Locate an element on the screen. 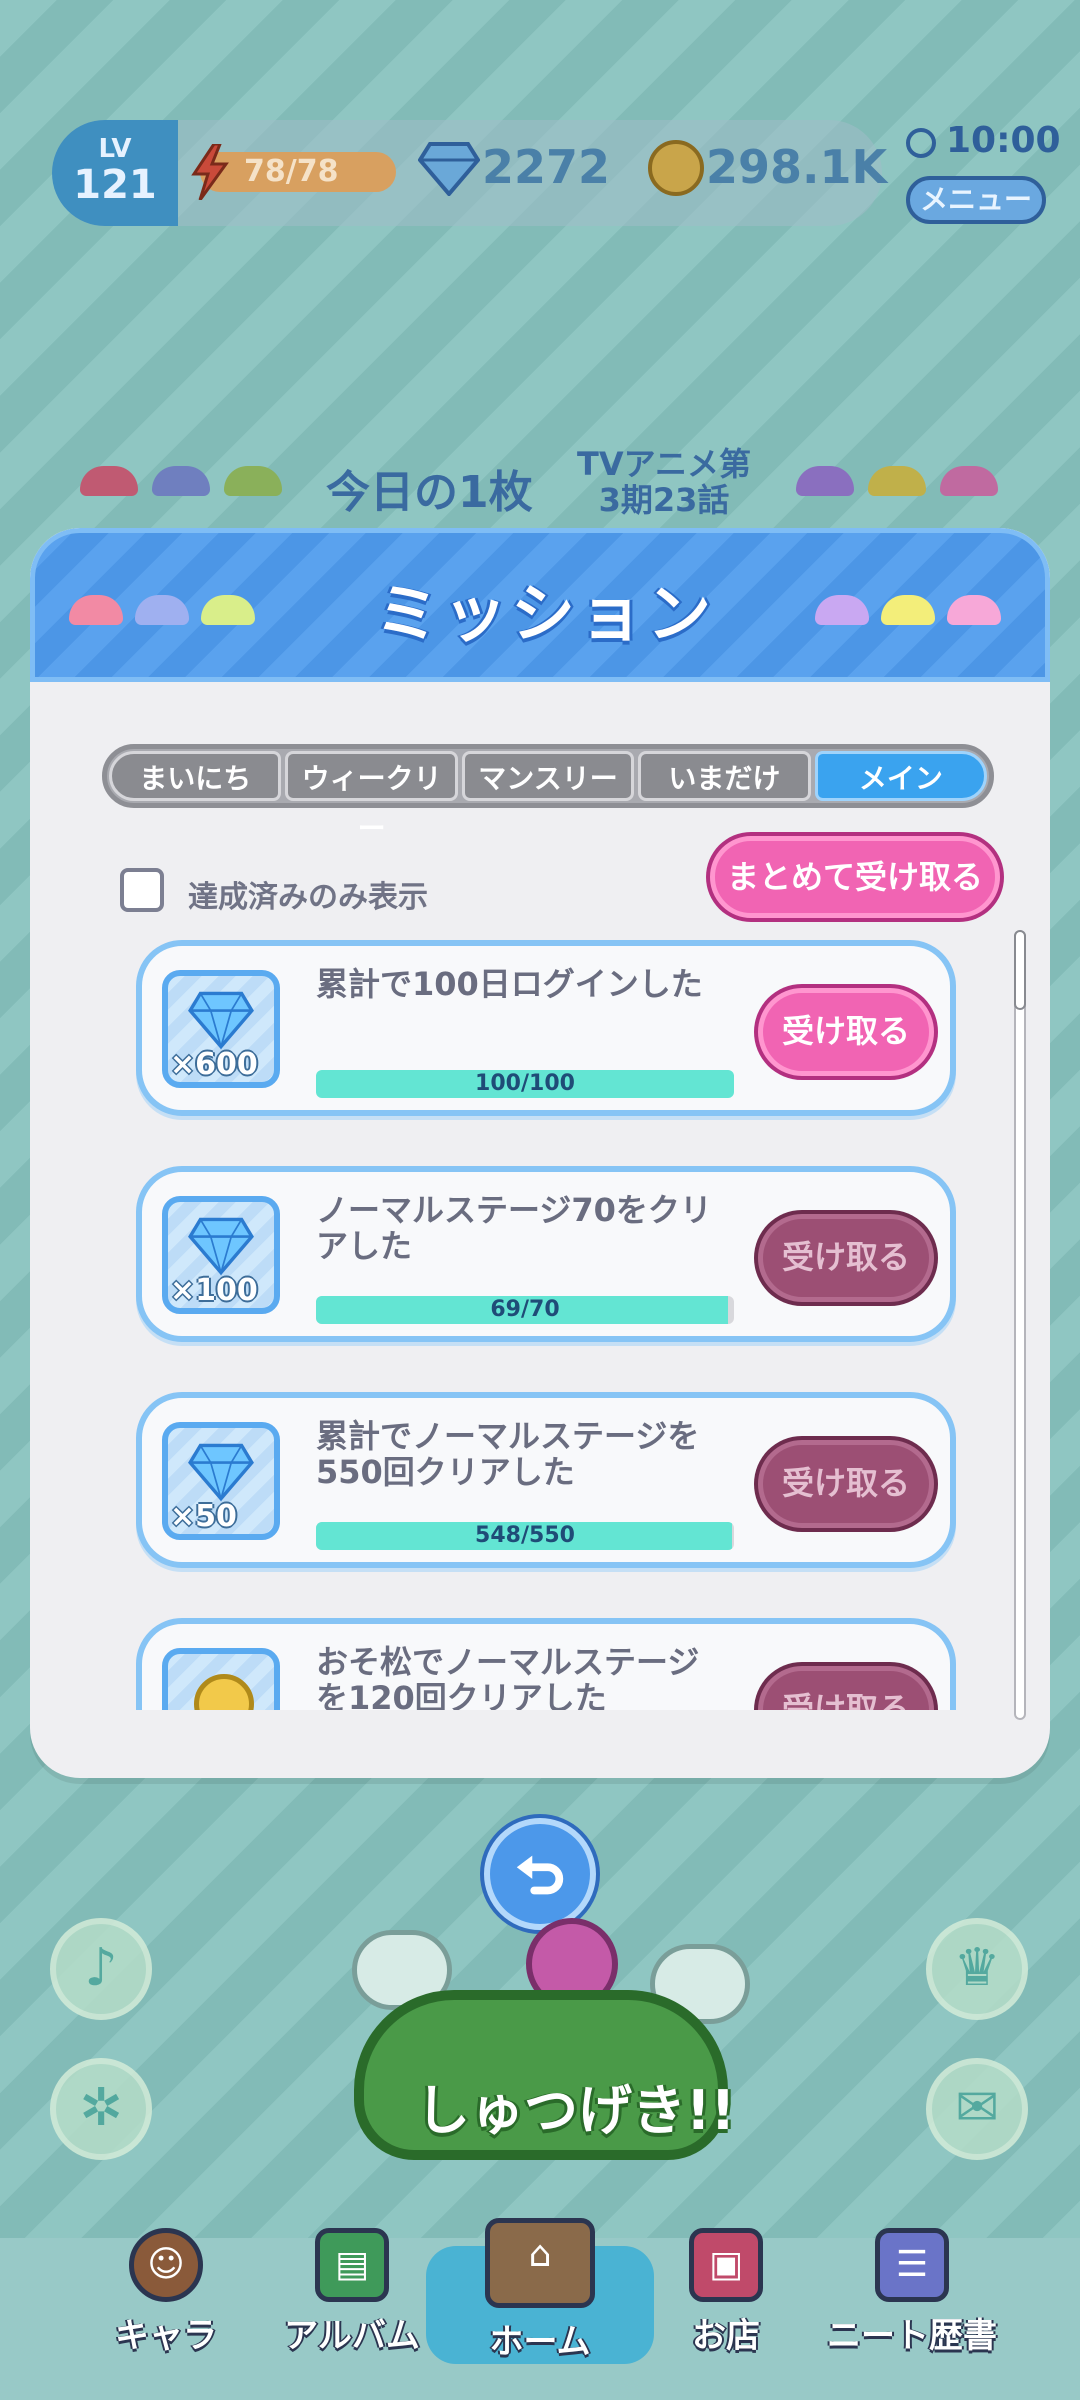 Image resolution: width=1080 pixels, height=2400 pixels. claim-all-button: まとめて受け取る is located at coordinates (855, 877).